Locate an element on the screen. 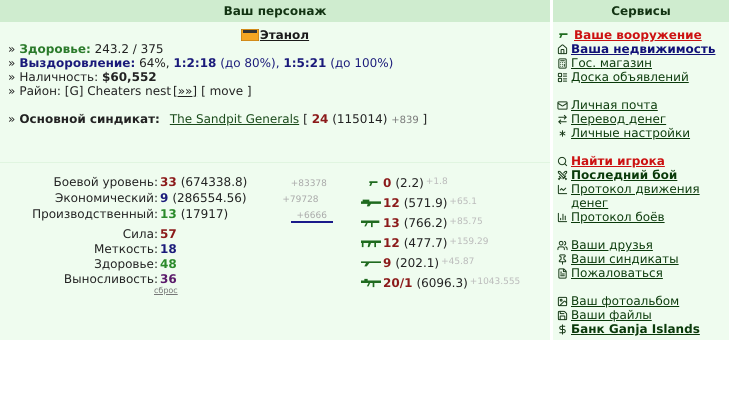 This screenshot has width=729, height=400. calculator-icon is located at coordinates (562, 63).